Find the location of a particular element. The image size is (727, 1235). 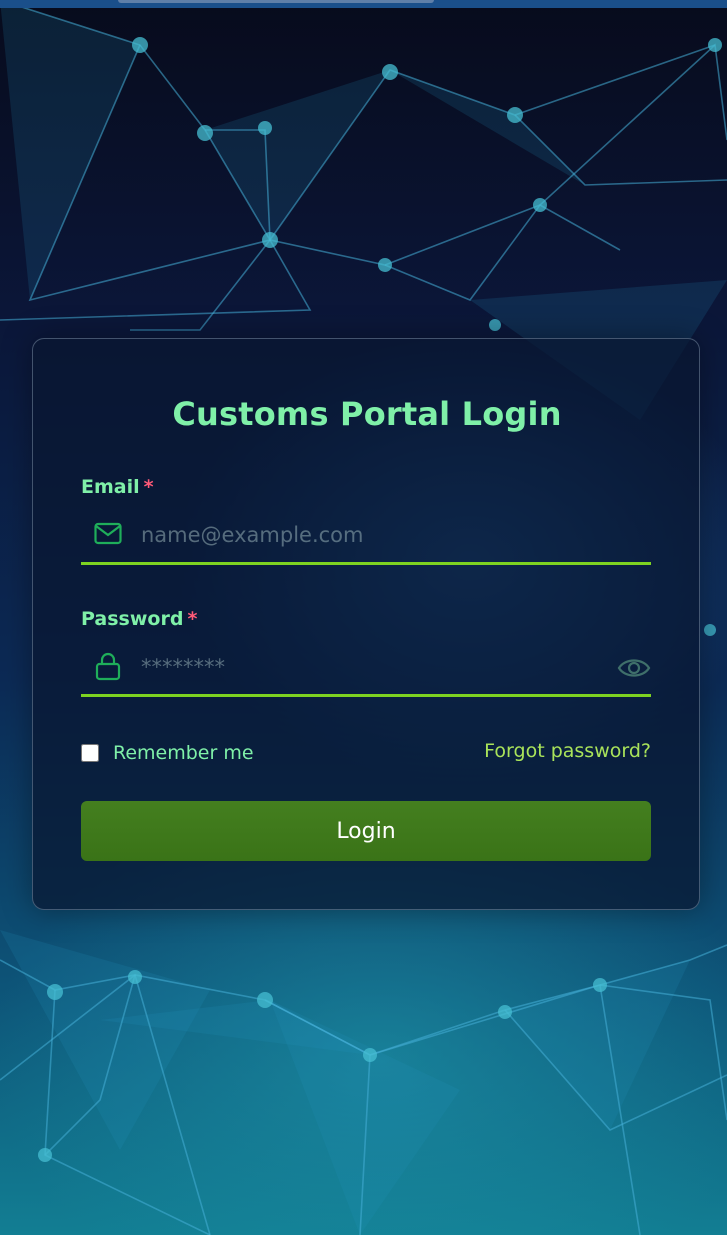

password-input is located at coordinates (366, 667).